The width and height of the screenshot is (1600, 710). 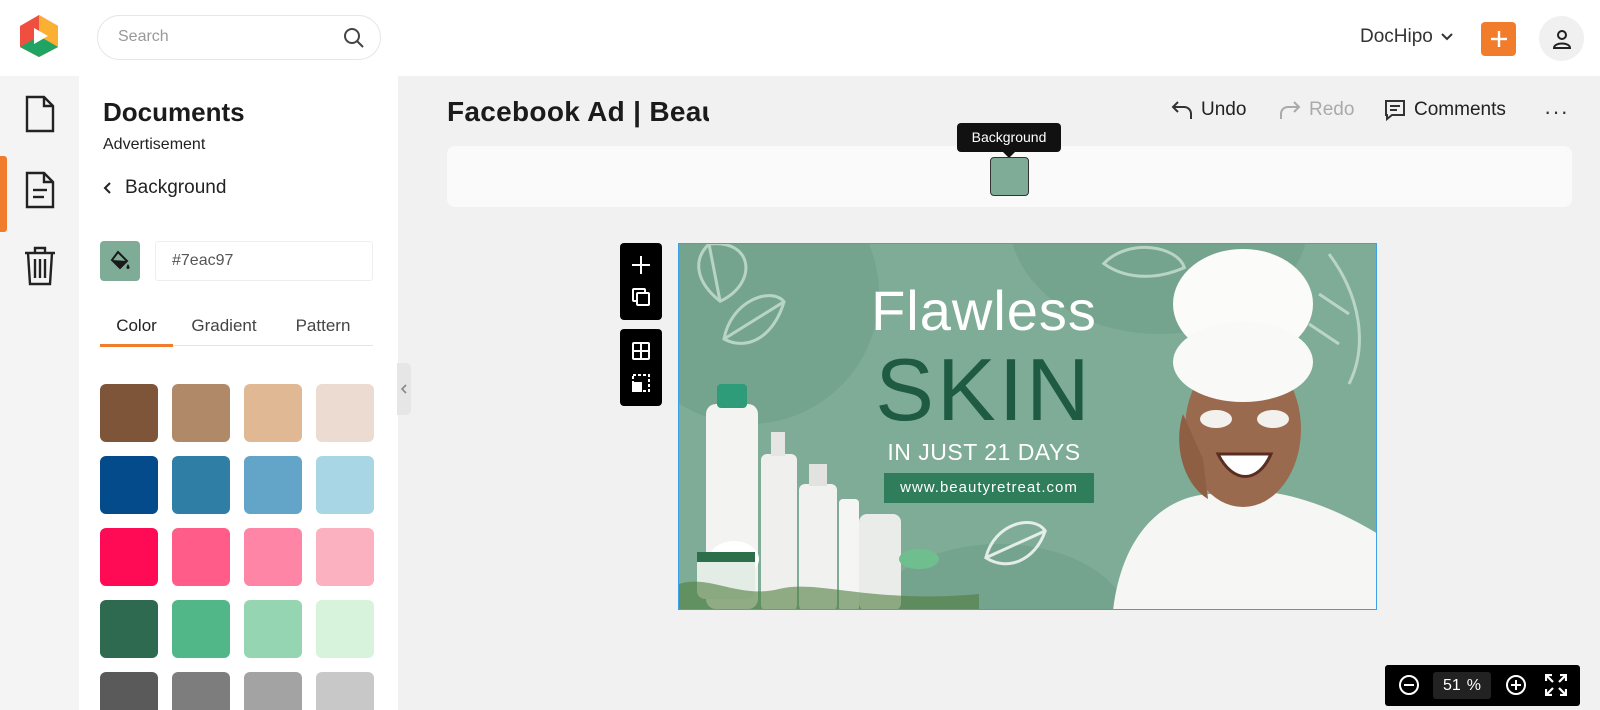 I want to click on search-box, so click(x=239, y=37).